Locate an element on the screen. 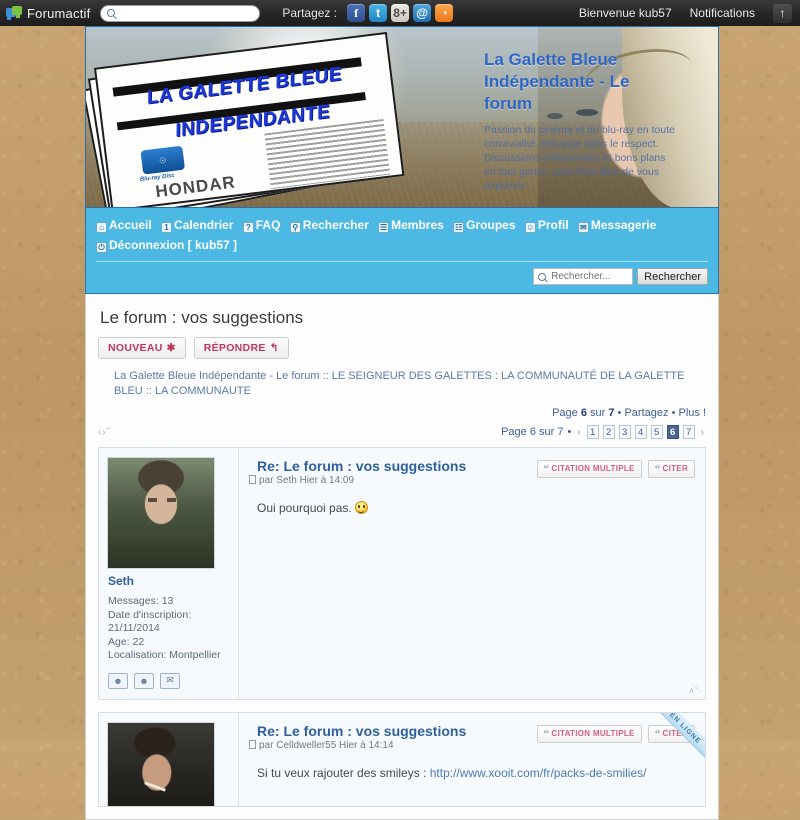 This screenshot has height=820, width=800. calendar-icon: 1 is located at coordinates (167, 227).